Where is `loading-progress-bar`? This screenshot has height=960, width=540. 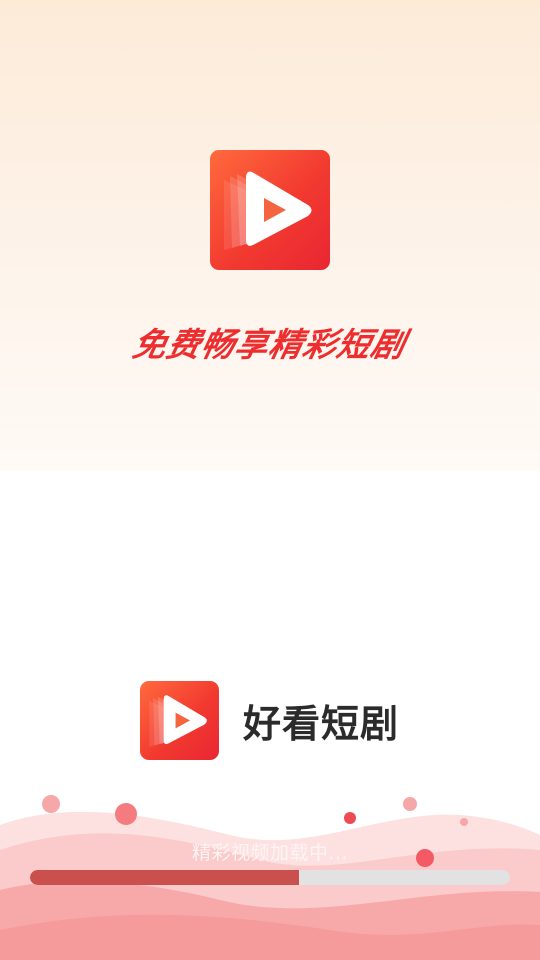
loading-progress-bar is located at coordinates (270, 877).